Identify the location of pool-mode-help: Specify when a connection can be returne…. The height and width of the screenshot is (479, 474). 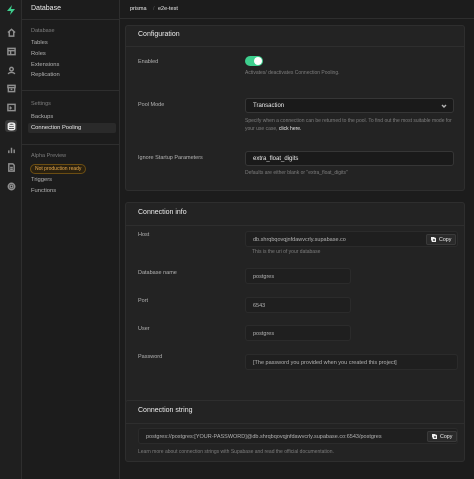
(352, 125).